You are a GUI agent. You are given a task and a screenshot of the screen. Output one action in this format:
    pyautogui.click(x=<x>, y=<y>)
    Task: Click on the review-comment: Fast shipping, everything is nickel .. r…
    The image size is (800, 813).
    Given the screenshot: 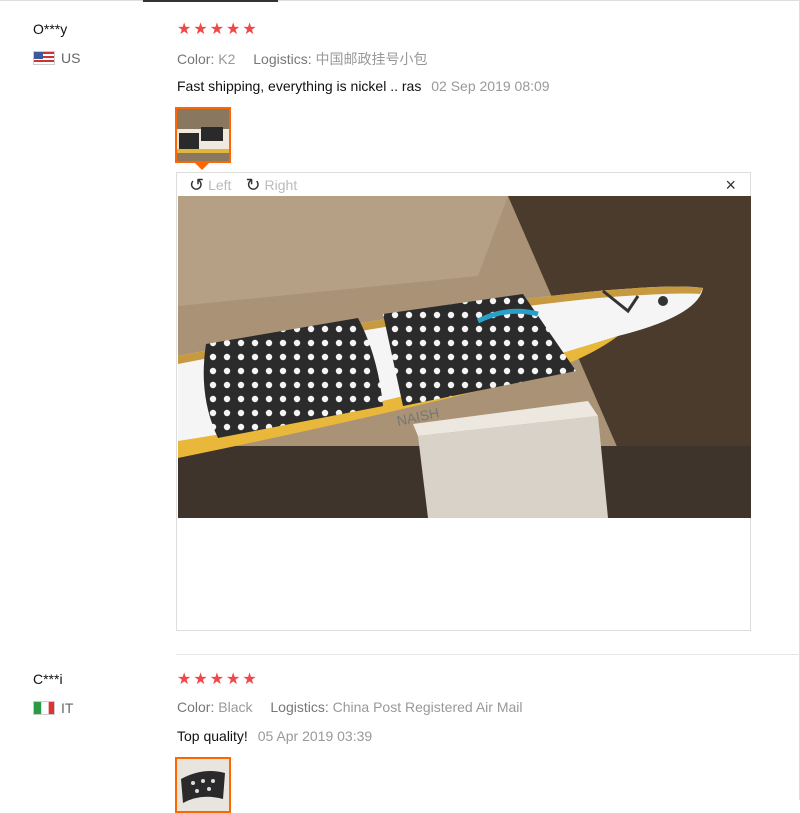 What is the action you would take?
    pyautogui.click(x=299, y=86)
    